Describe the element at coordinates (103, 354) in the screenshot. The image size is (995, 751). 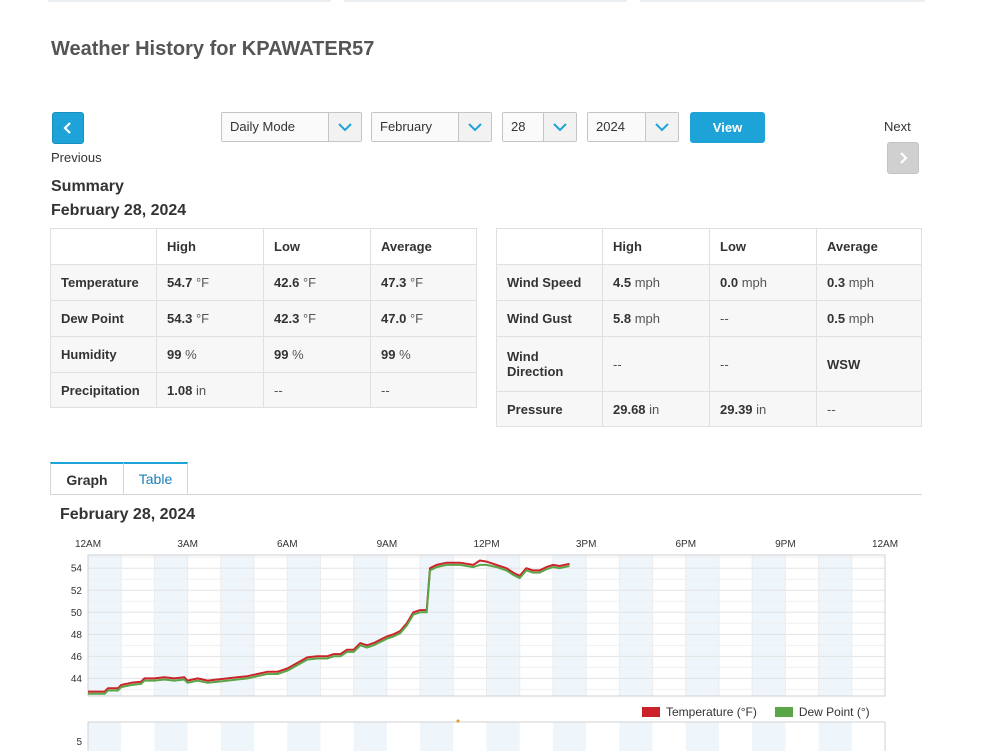
I see `row-label: Humidity` at that location.